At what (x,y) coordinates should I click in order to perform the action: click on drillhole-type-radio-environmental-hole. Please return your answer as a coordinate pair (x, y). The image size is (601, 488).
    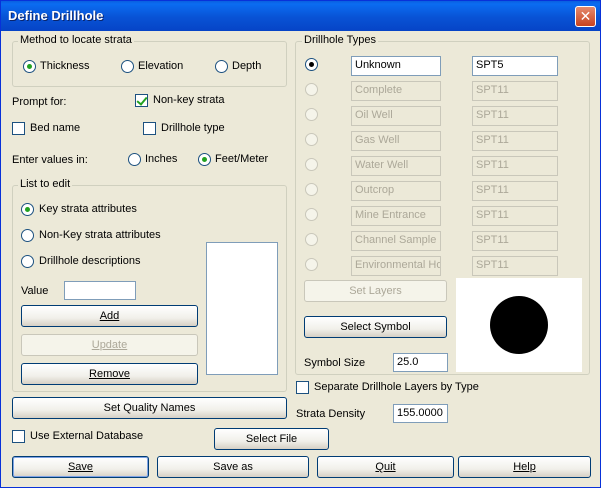
    Looking at the image, I should click on (311, 264).